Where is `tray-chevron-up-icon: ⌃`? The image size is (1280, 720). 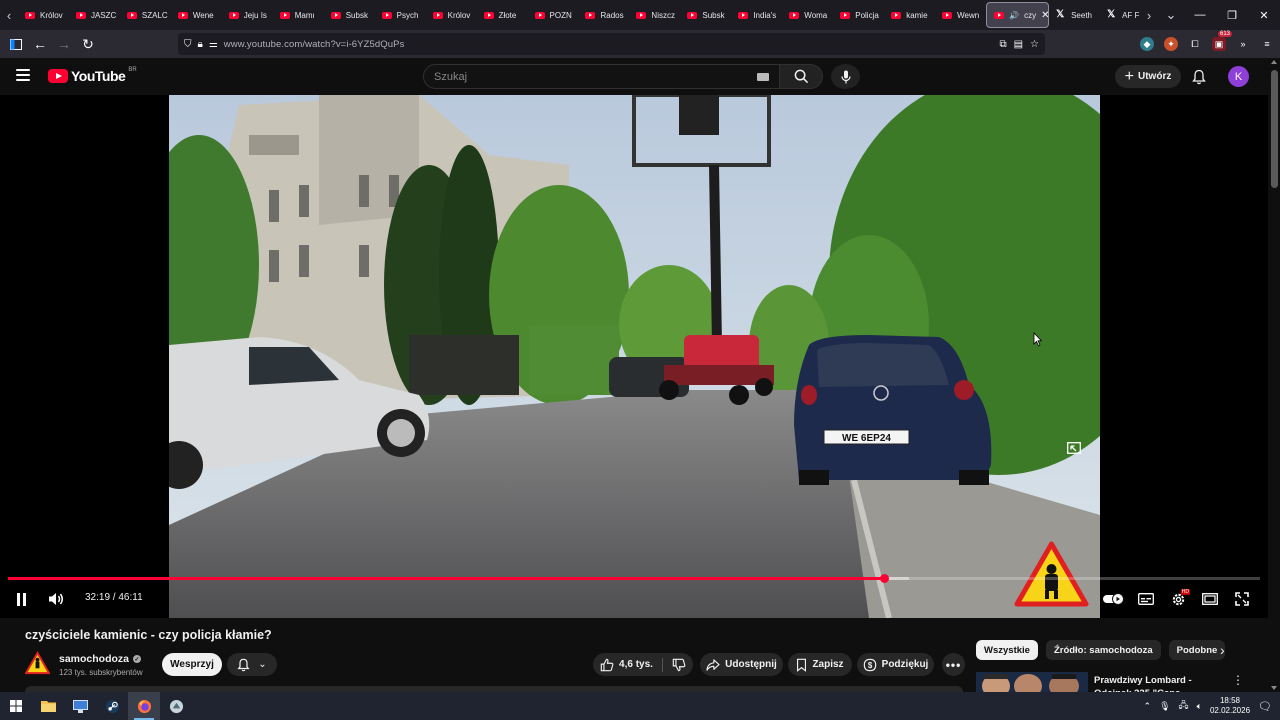
tray-chevron-up-icon: ⌃ is located at coordinates (1148, 706).